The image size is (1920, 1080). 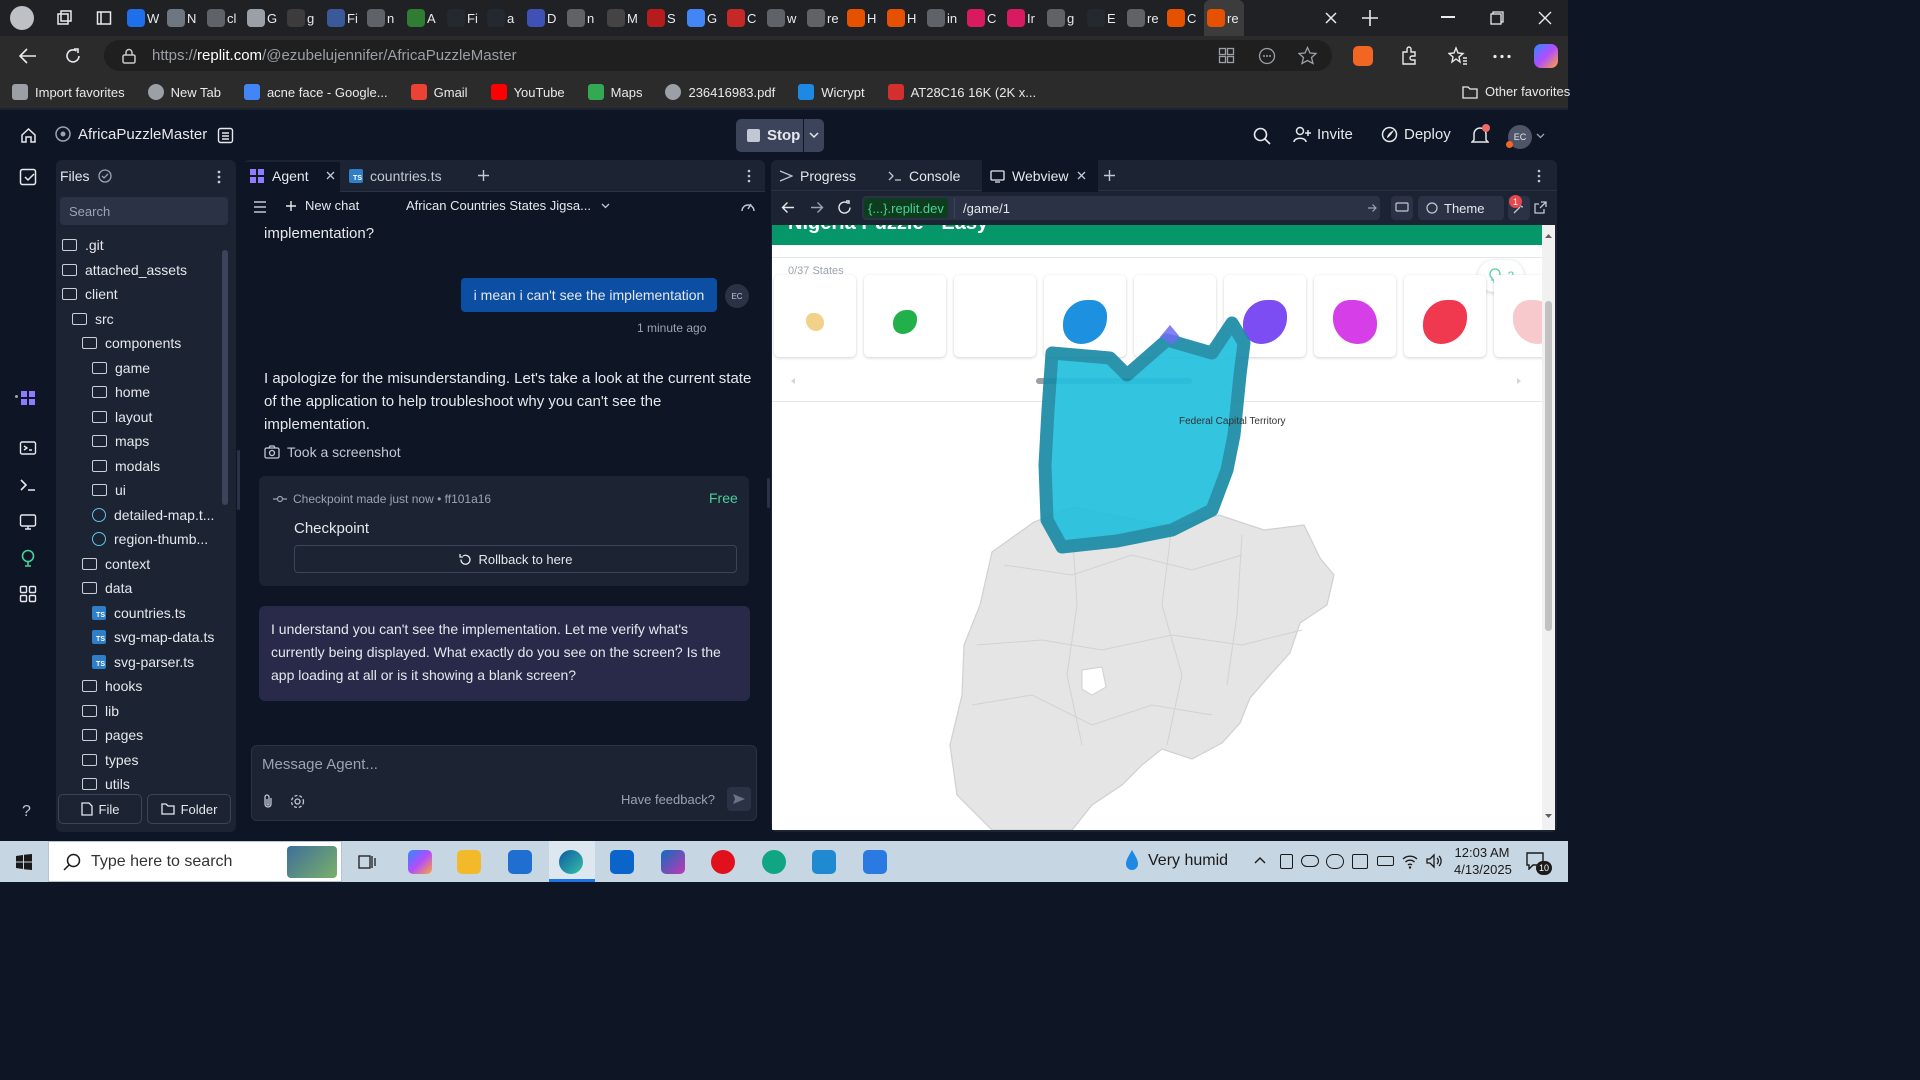 I want to click on tab-countries-ts: TS countries.ts, so click(x=395, y=176).